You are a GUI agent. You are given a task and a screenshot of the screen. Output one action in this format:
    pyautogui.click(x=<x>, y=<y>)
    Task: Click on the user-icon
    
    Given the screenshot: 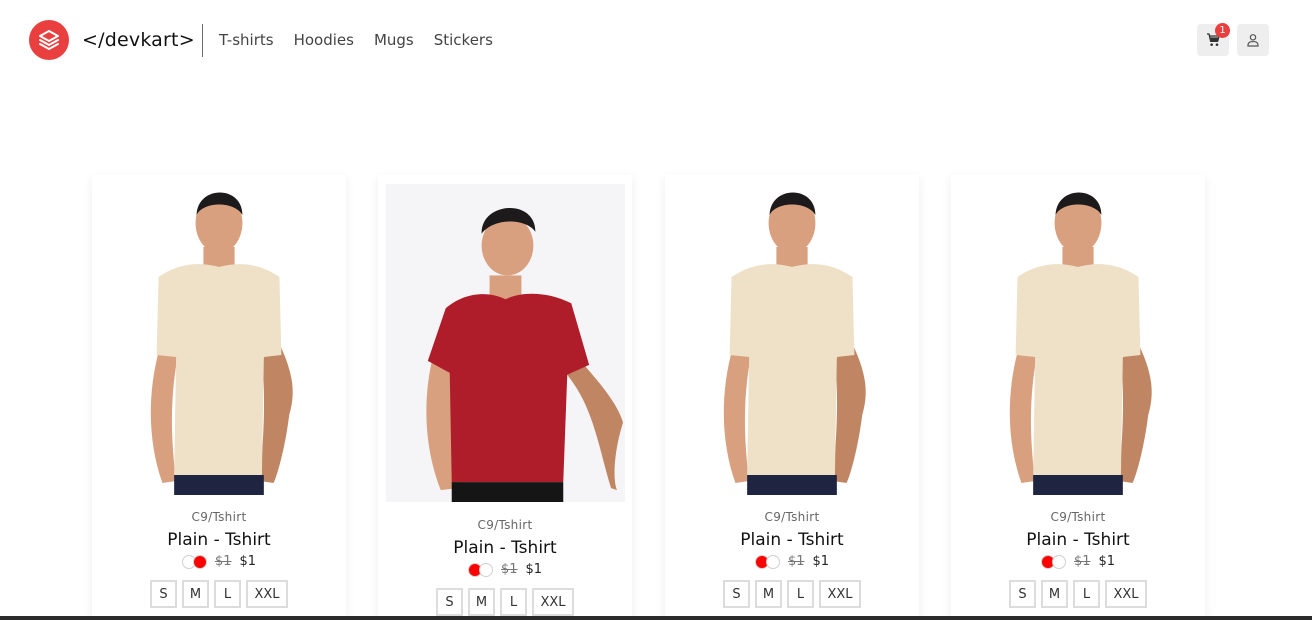 What is the action you would take?
    pyautogui.click(x=1253, y=40)
    